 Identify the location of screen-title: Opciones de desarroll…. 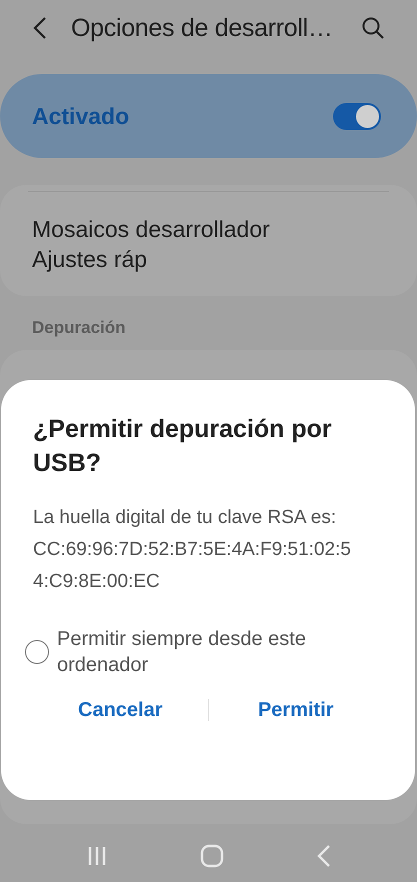
(202, 28).